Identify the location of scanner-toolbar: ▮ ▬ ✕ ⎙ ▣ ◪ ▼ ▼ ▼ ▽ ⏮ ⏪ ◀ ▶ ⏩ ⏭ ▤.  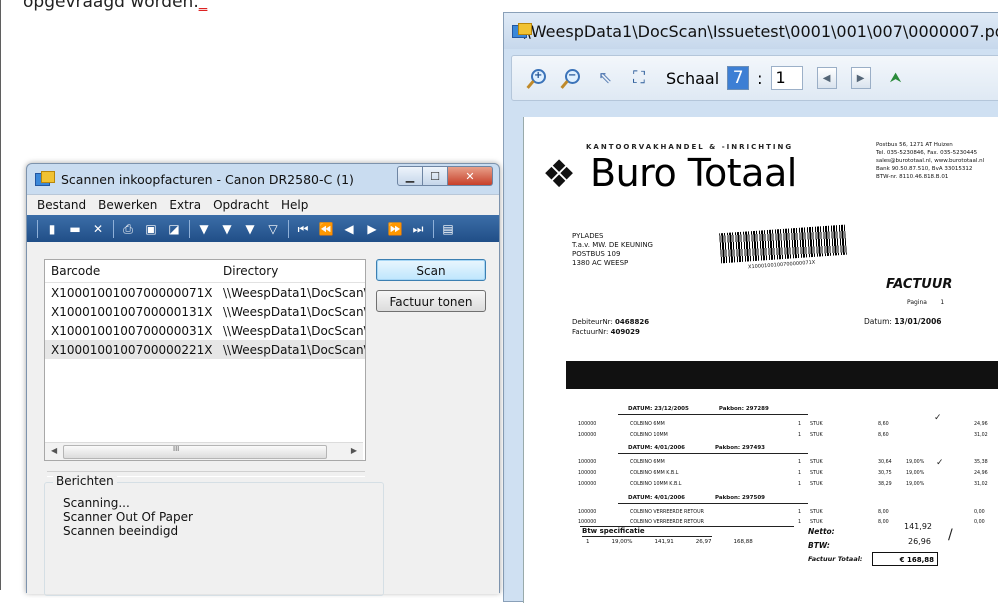
(263, 229).